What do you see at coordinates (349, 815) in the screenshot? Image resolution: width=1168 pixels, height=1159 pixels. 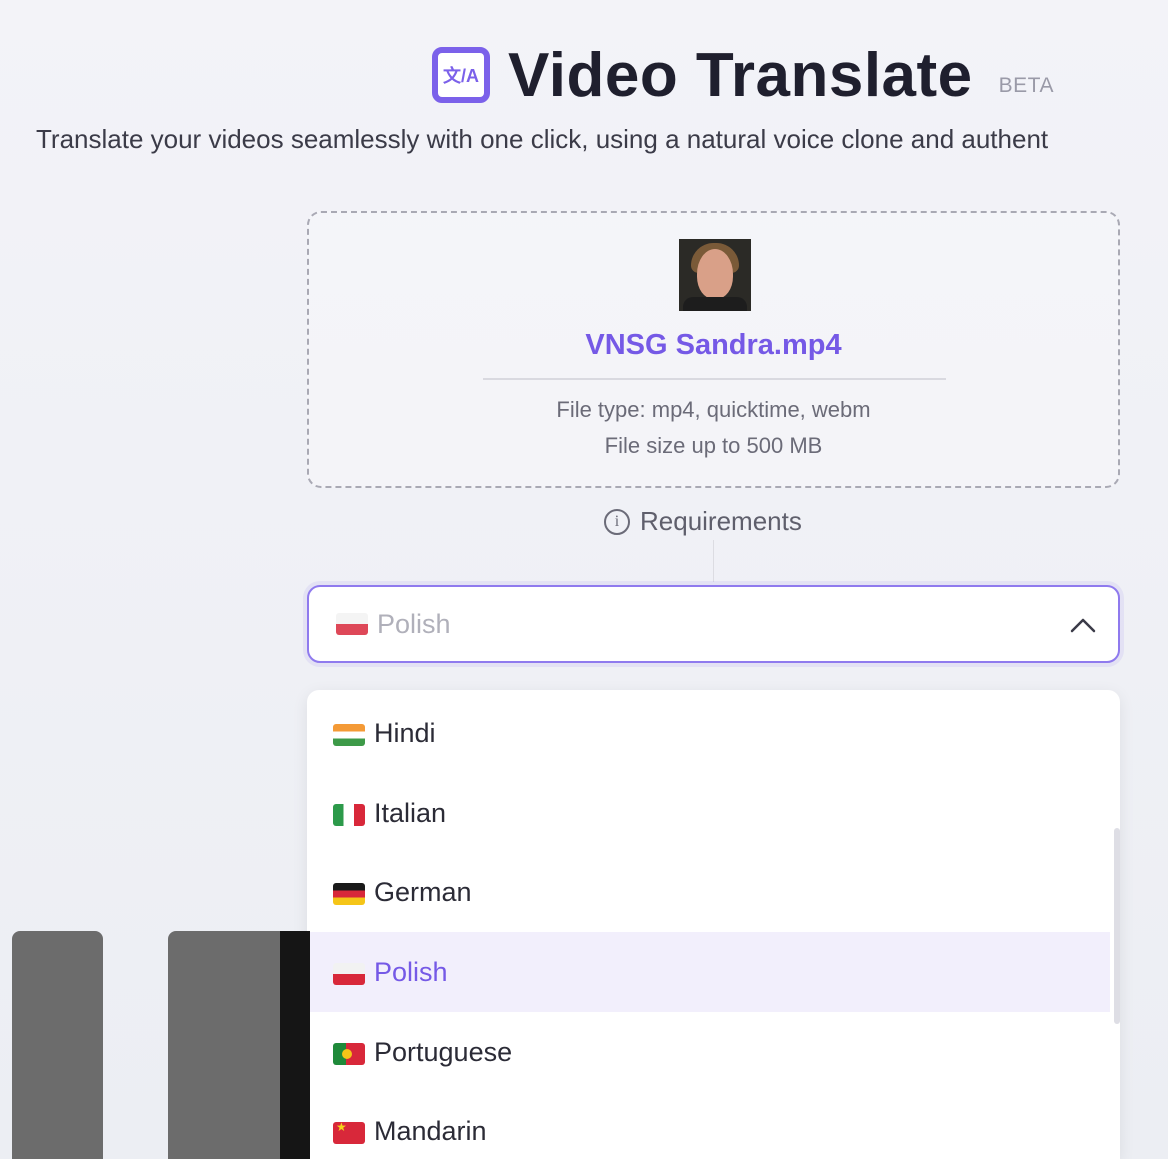 I see `flag-italy-icon` at bounding box center [349, 815].